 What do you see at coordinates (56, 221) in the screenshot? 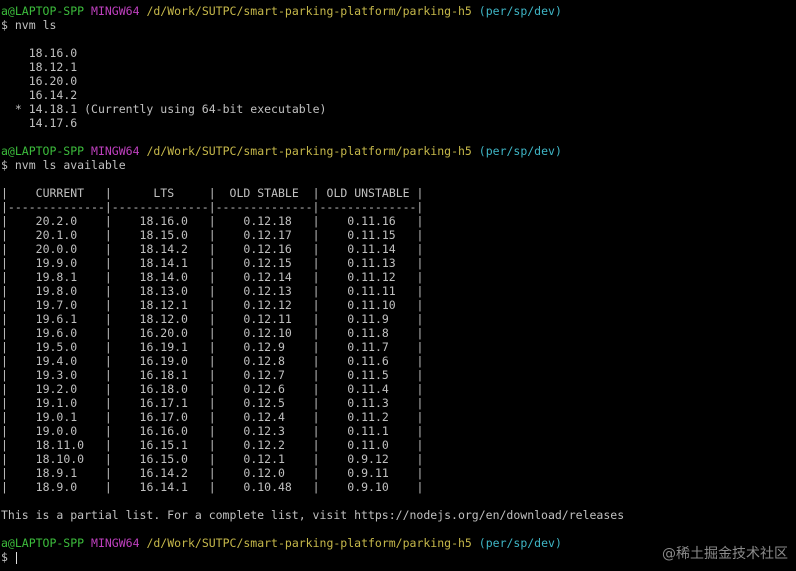
I see `table-cell: 20.2.0` at bounding box center [56, 221].